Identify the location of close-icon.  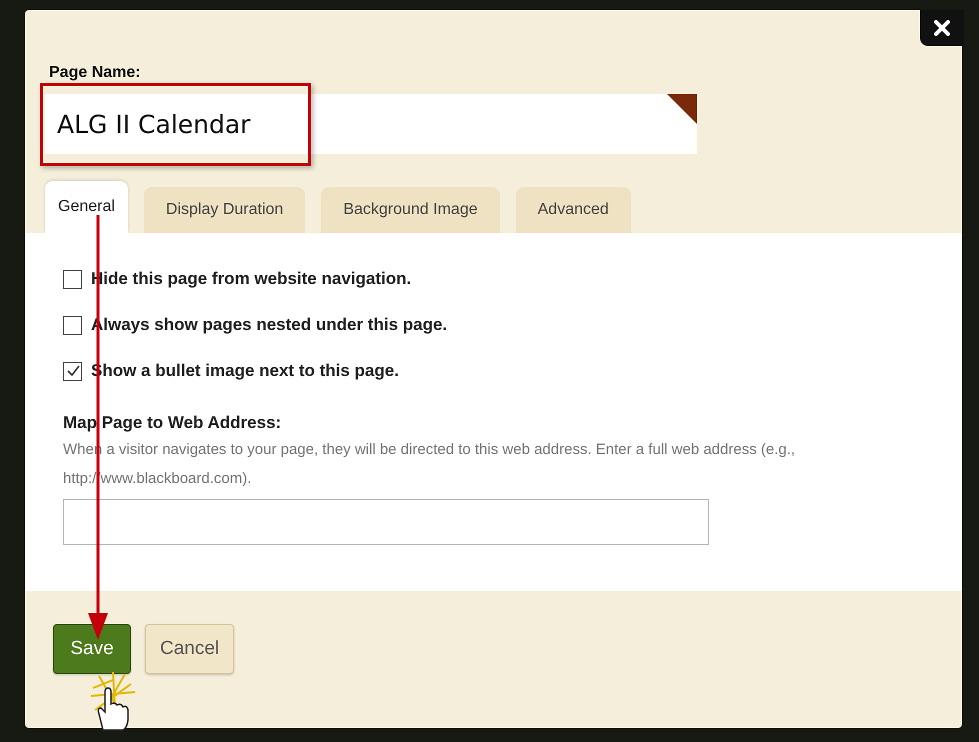
(942, 28).